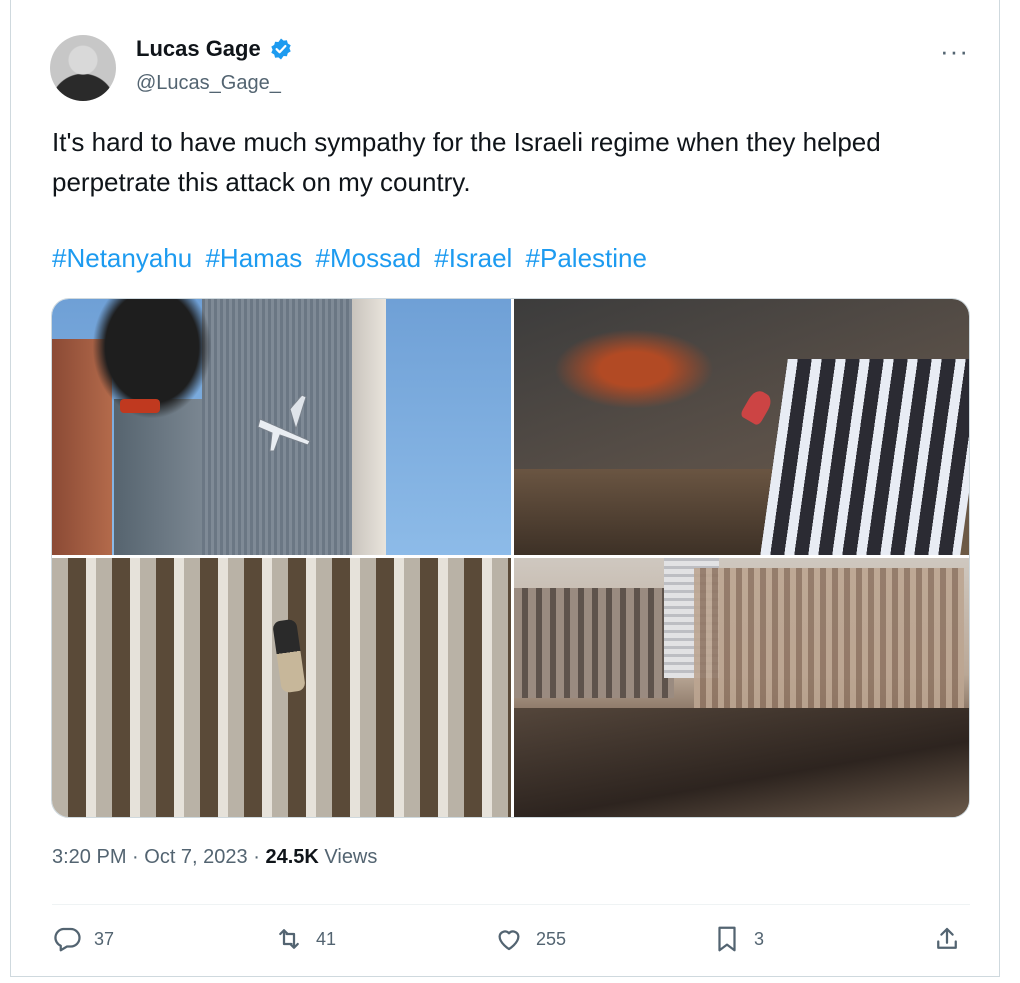 This screenshot has height=983, width=1020. Describe the element at coordinates (511, 904) in the screenshot. I see `divider` at that location.